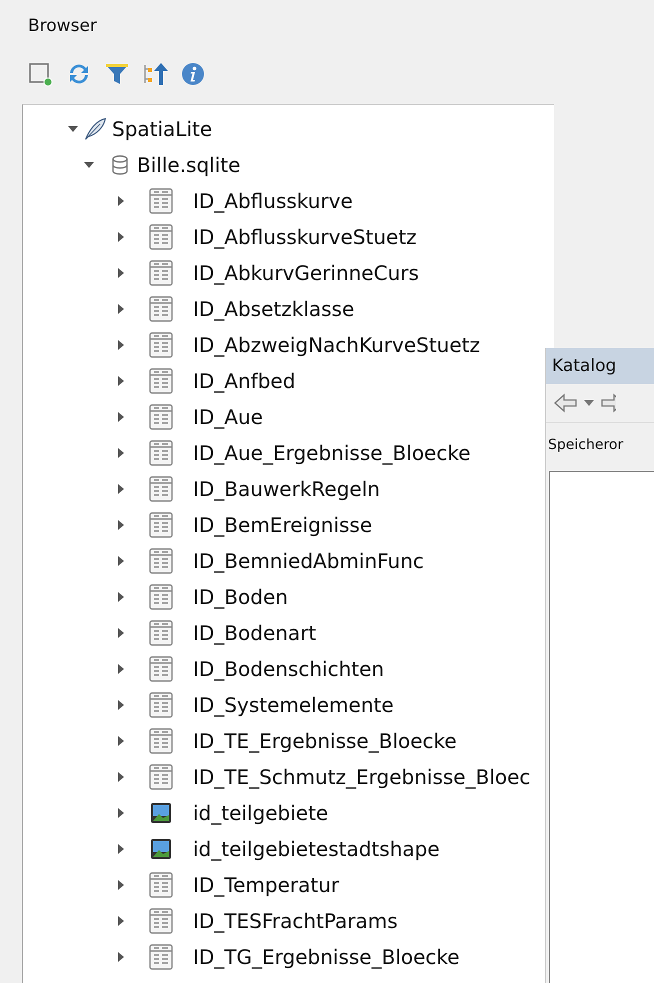  I want to click on panel-title: Katalog, so click(600, 366).